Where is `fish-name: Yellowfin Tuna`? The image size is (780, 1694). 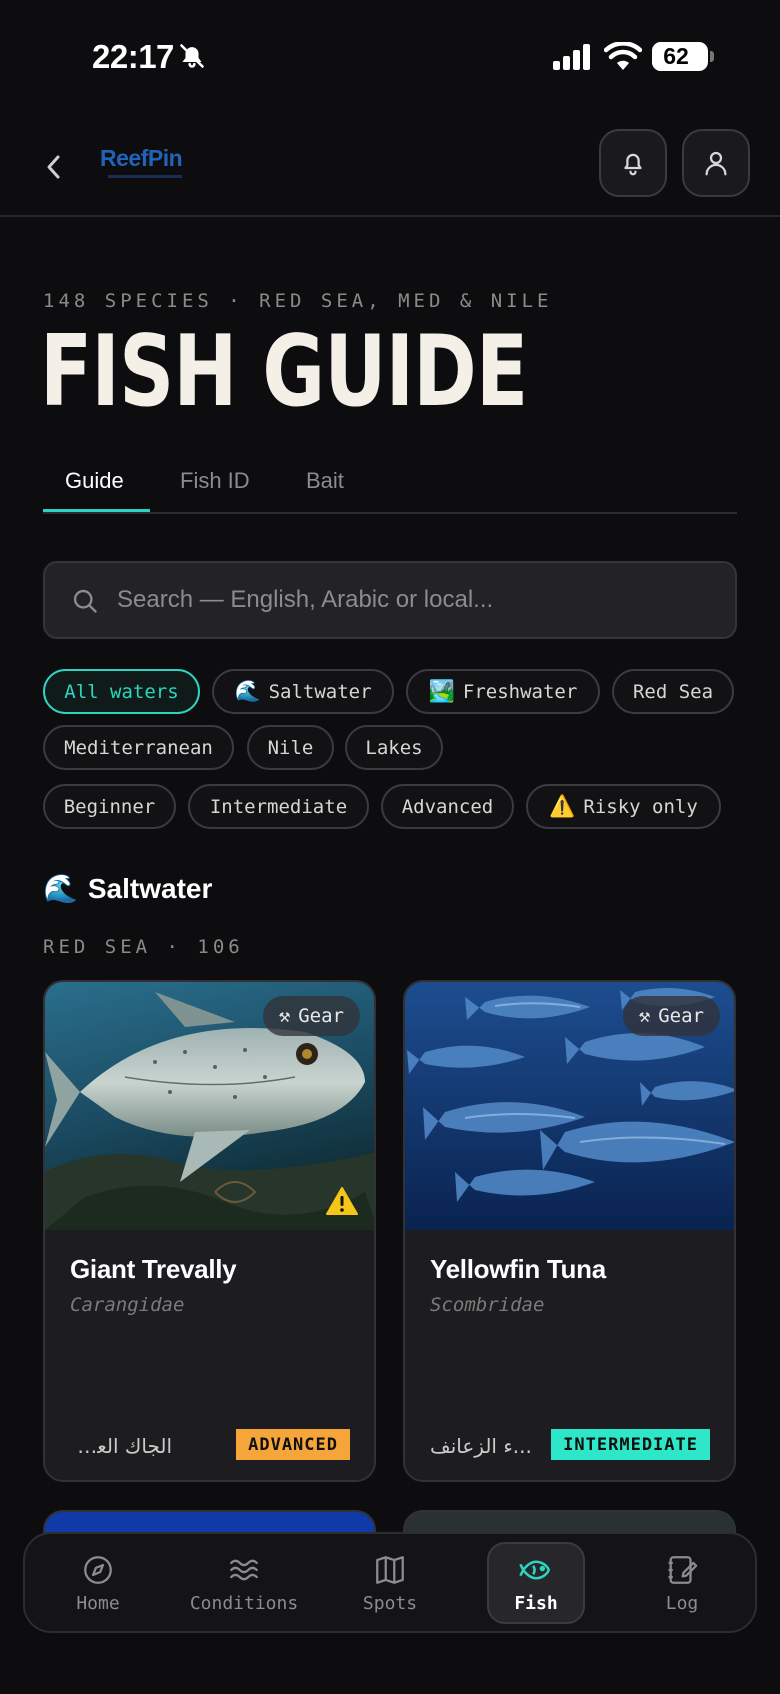 fish-name: Yellowfin Tuna is located at coordinates (518, 1269).